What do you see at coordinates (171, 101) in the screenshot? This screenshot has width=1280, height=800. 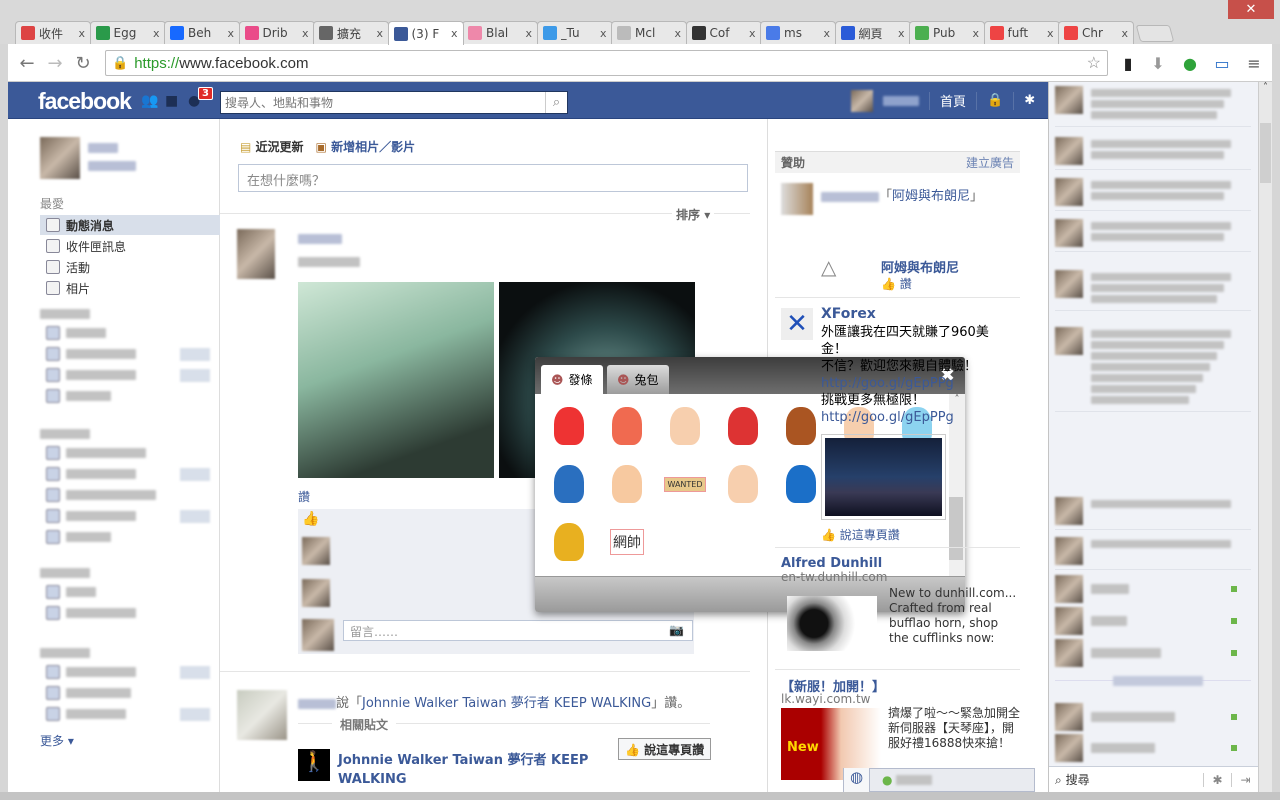 I see `messages-icon: ■` at bounding box center [171, 101].